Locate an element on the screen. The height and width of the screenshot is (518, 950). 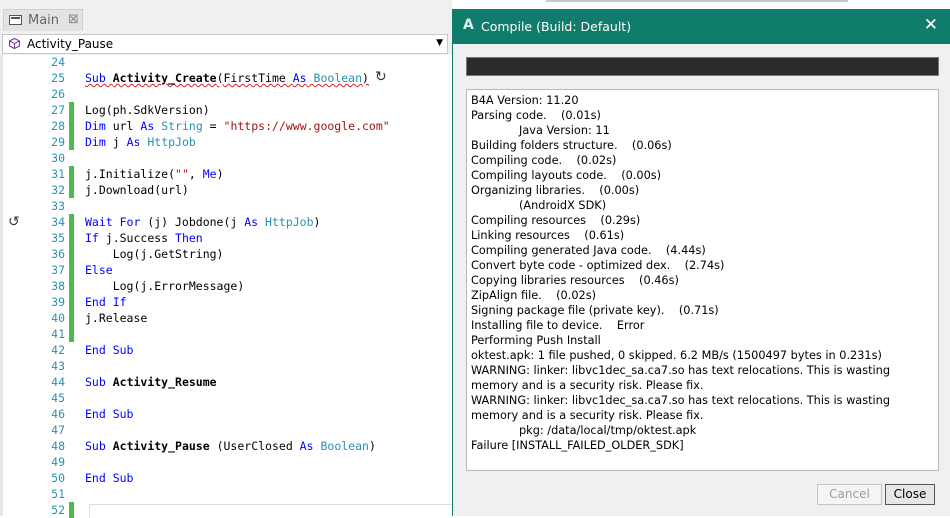
cancel-button: Cancel is located at coordinates (849, 494).